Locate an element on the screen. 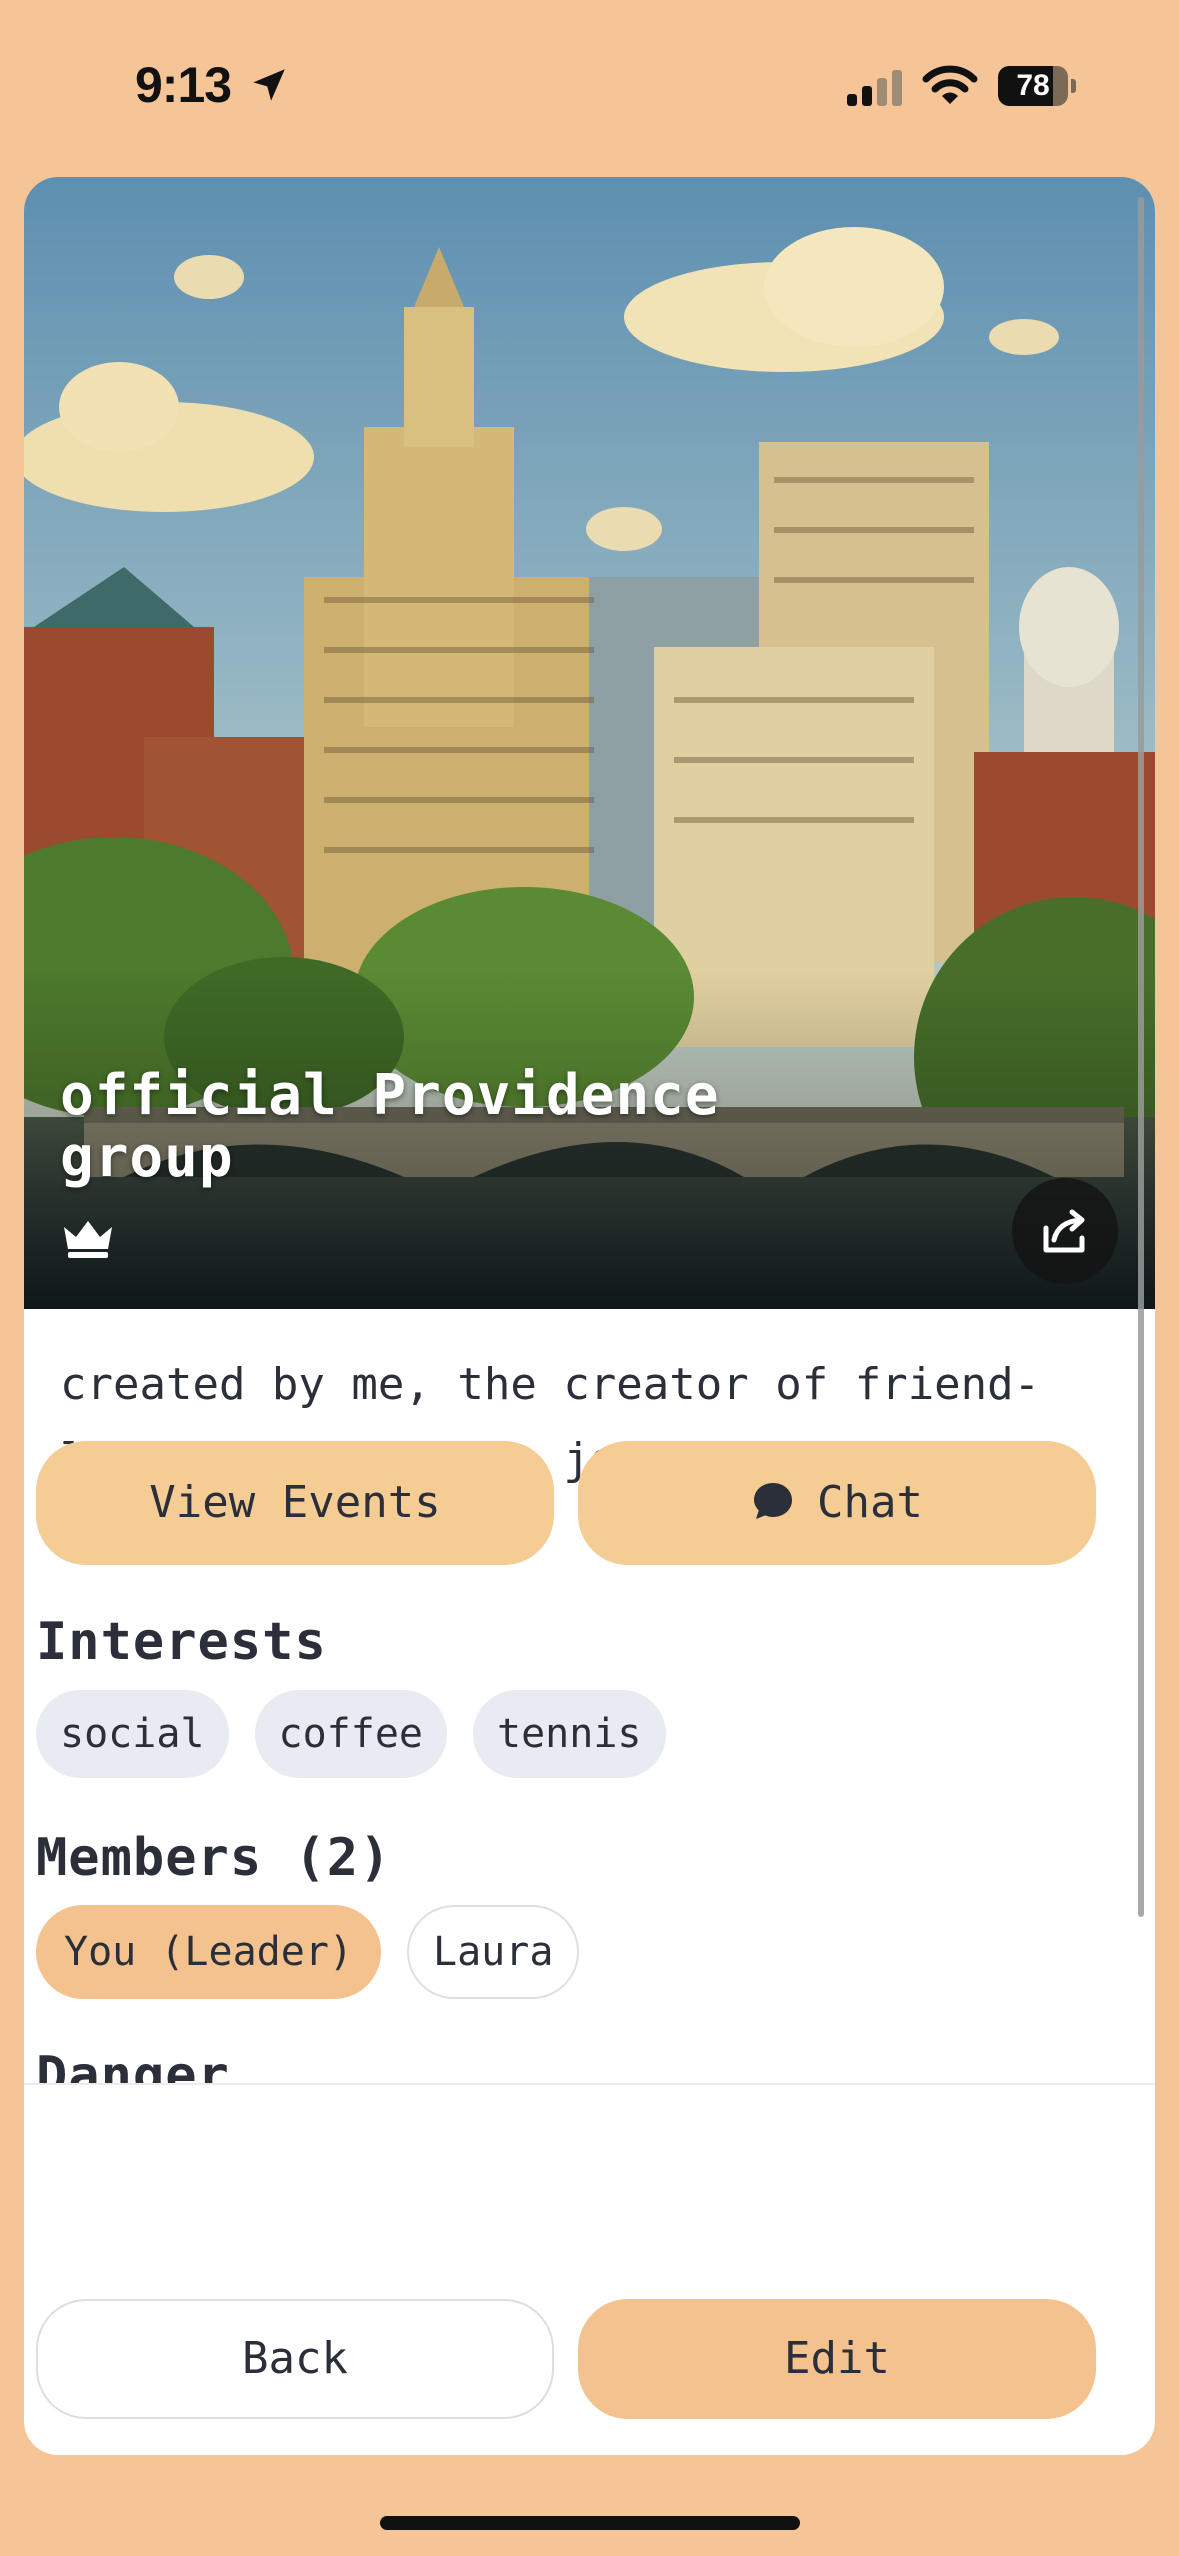 The image size is (1179, 2556). status-time: 9:13 is located at coordinates (183, 85).